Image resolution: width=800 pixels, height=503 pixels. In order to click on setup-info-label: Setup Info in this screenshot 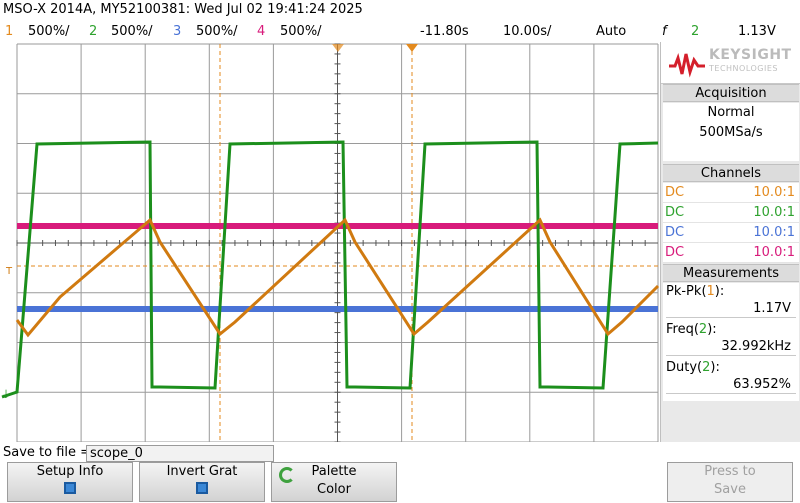, I will do `click(70, 471)`.